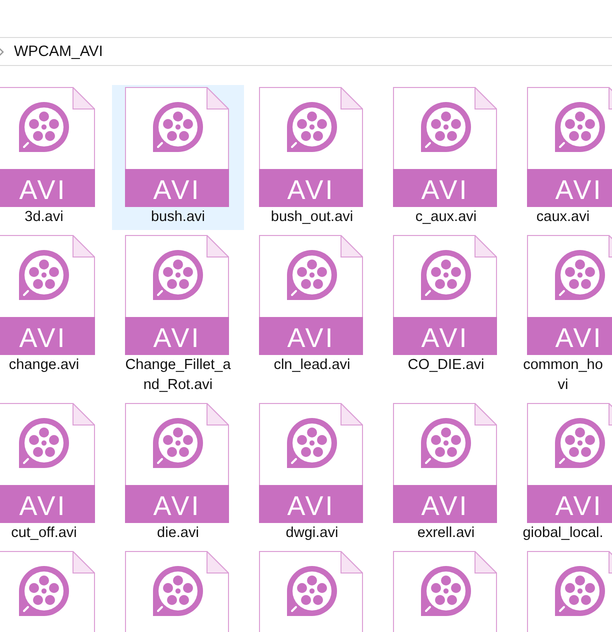 This screenshot has width=612, height=632. I want to click on file-name: giobal_local., so click(563, 533).